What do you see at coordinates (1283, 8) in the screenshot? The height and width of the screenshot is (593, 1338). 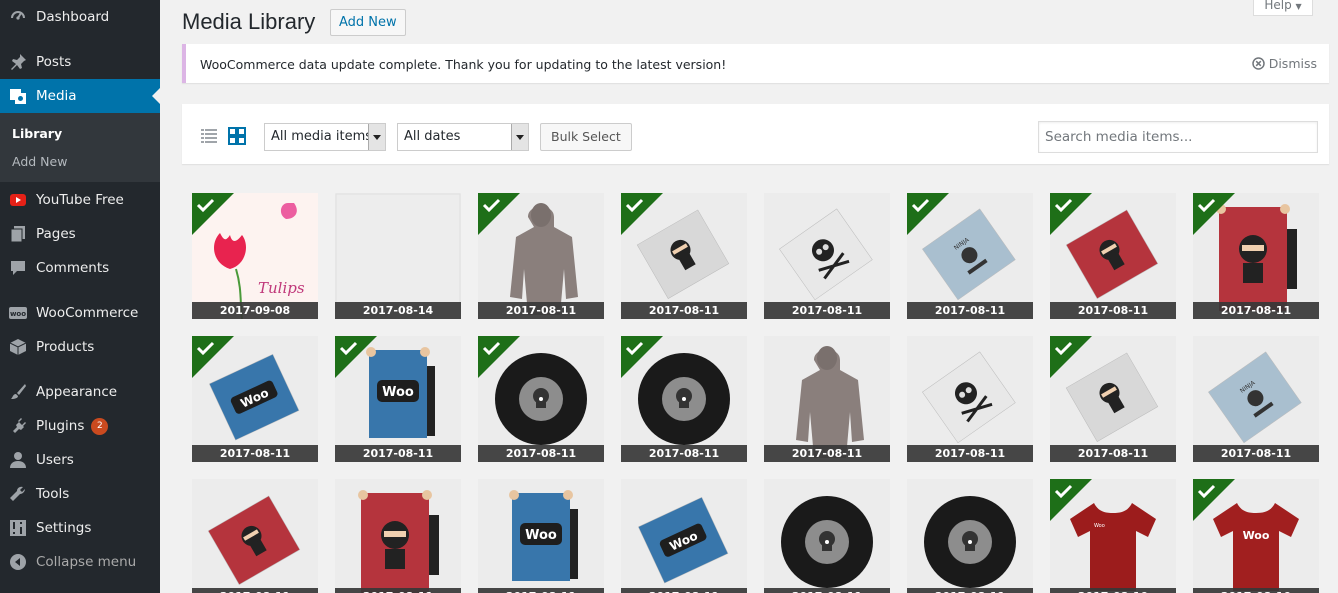 I see `help-tab-button: Help ▼` at bounding box center [1283, 8].